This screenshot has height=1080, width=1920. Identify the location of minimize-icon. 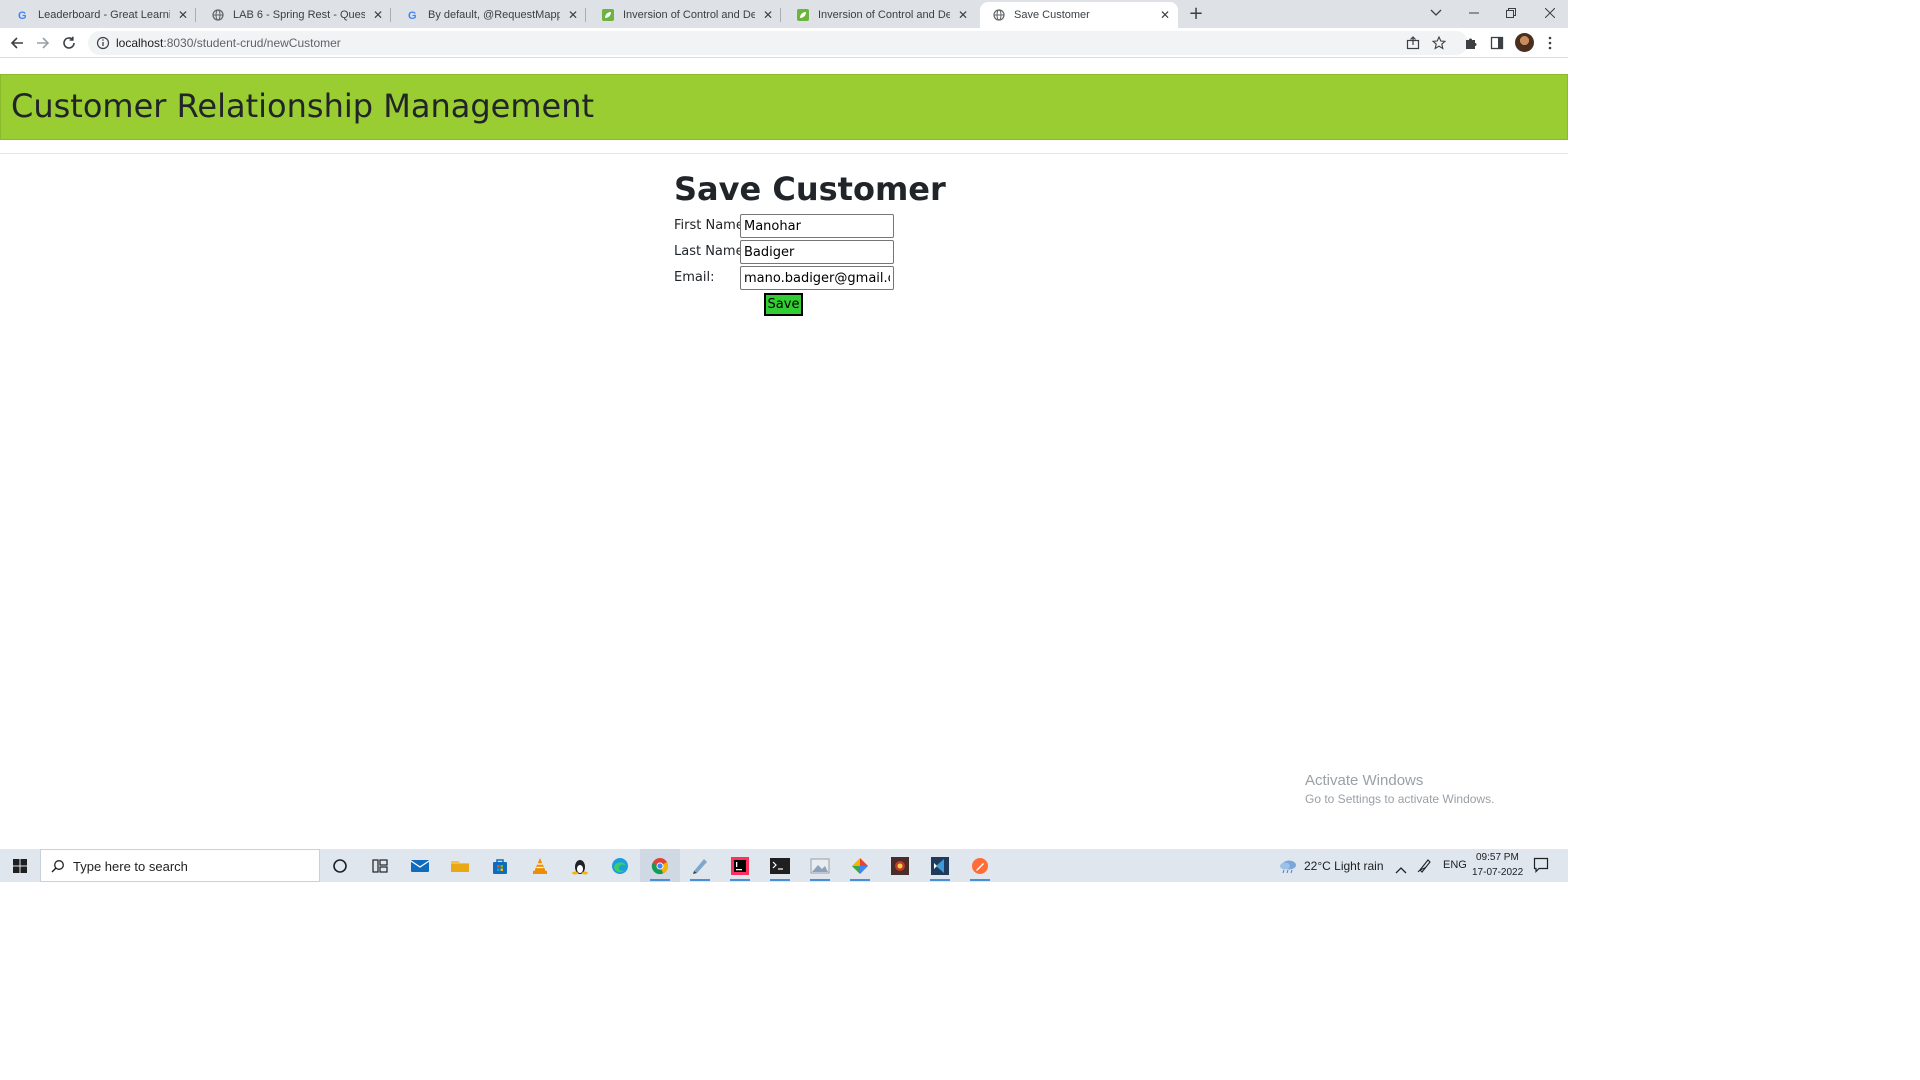
(1474, 13).